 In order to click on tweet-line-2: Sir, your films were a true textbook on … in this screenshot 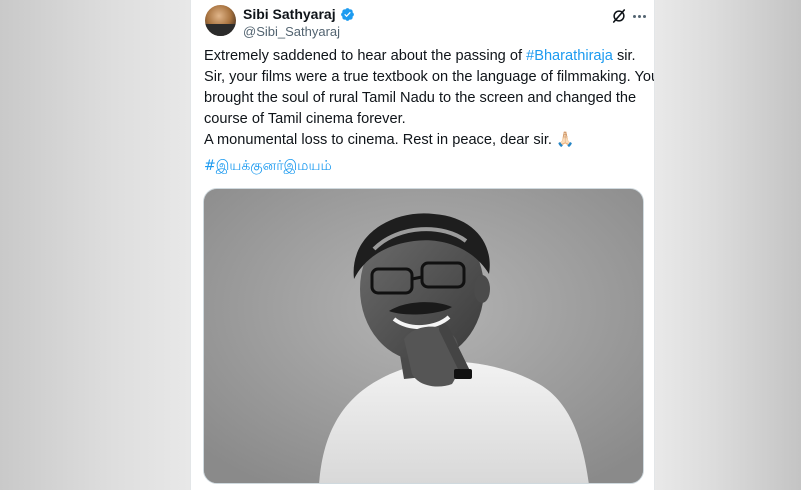, I will do `click(429, 77)`.